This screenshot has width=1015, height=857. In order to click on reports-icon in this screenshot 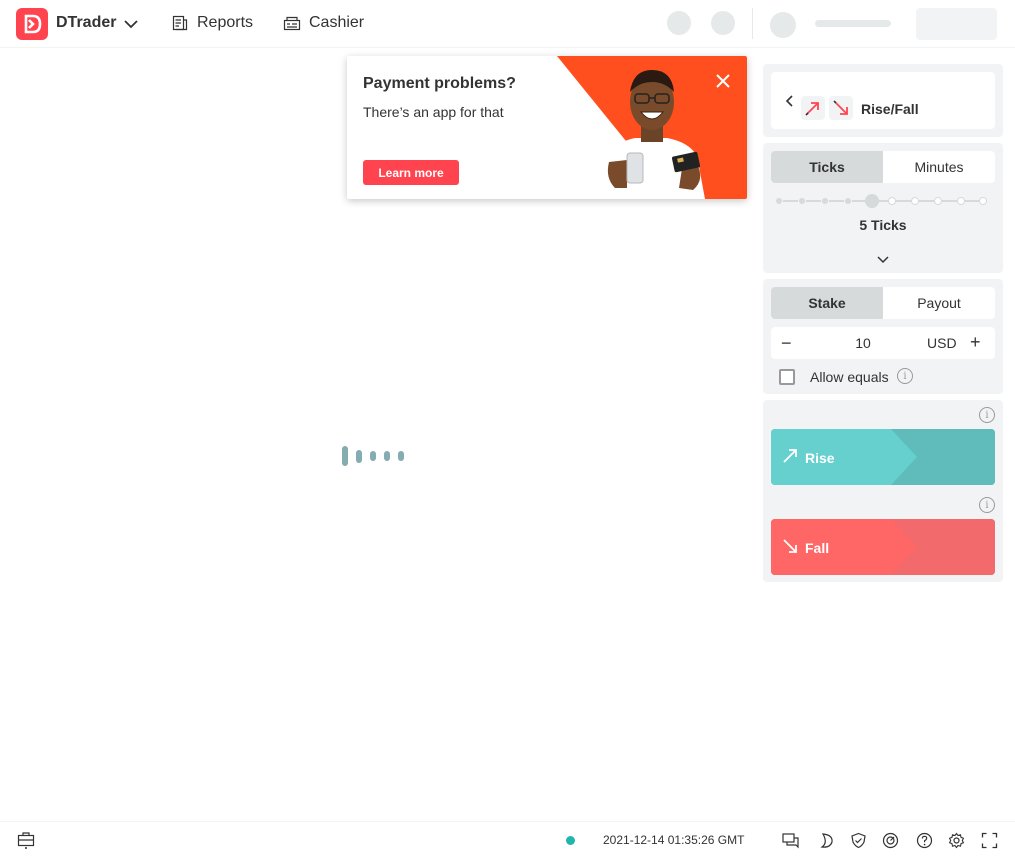, I will do `click(180, 23)`.